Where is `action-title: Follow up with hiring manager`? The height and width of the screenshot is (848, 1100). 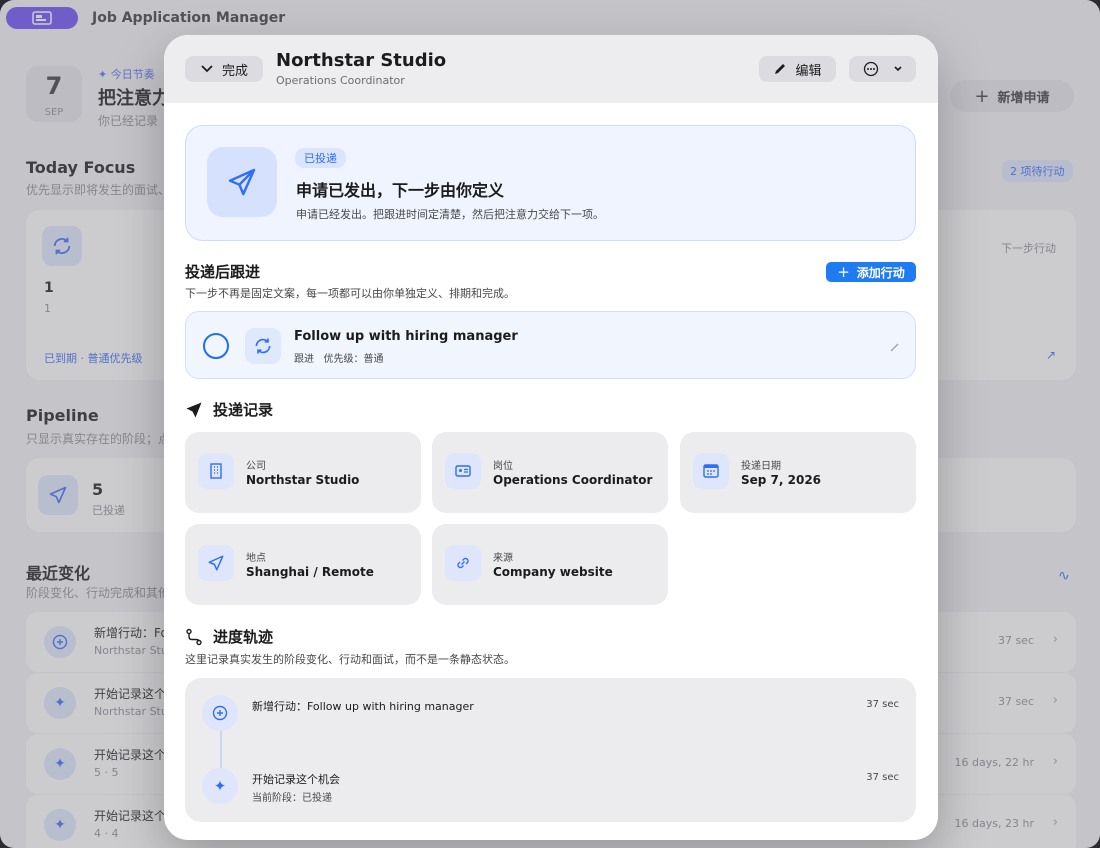
action-title: Follow up with hiring manager is located at coordinates (406, 336).